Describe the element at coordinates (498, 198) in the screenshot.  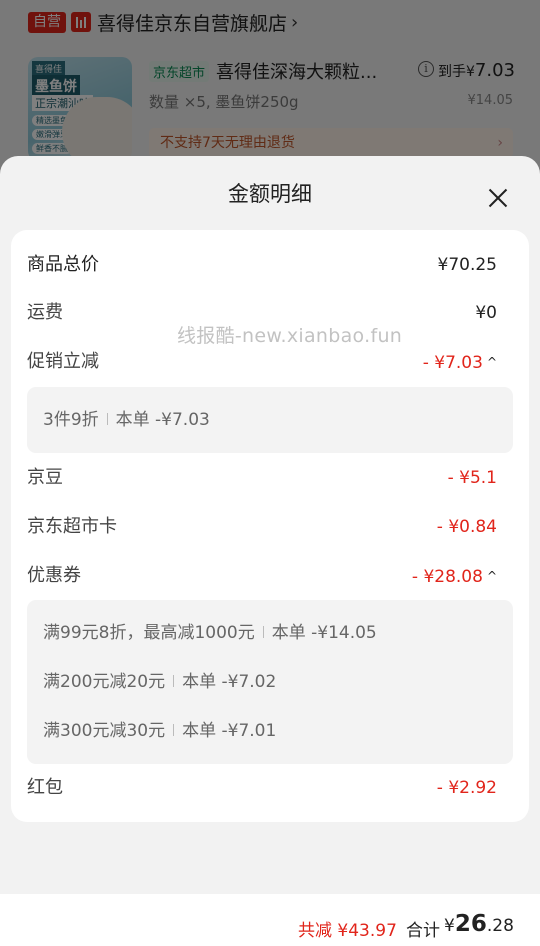
I see `close-icon` at that location.